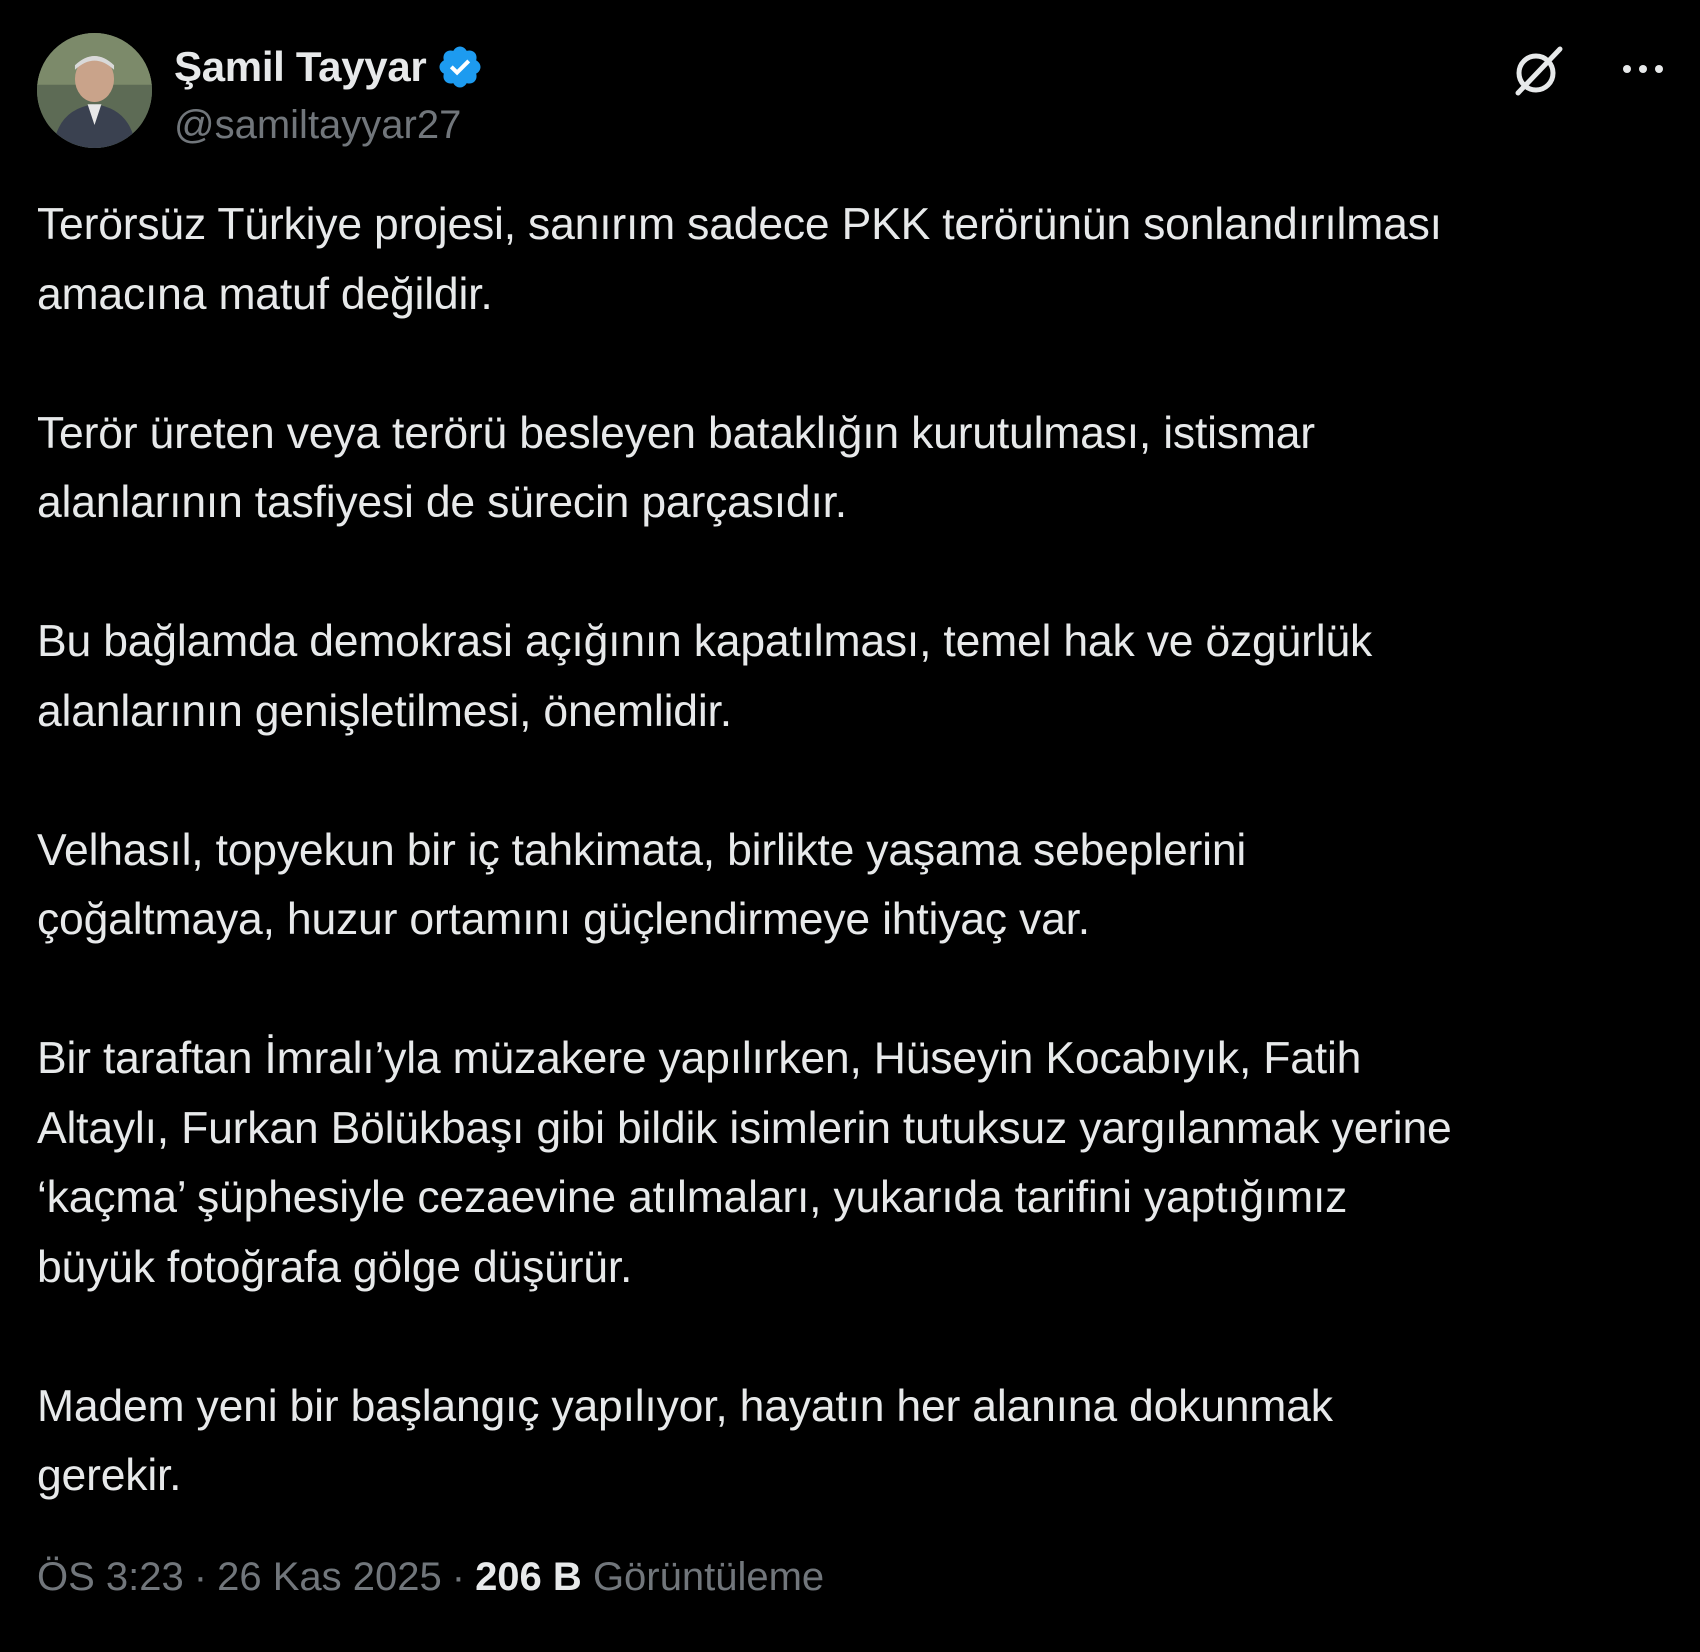 This screenshot has width=1700, height=1652. I want to click on author-handle: @samiltayyar27, so click(329, 125).